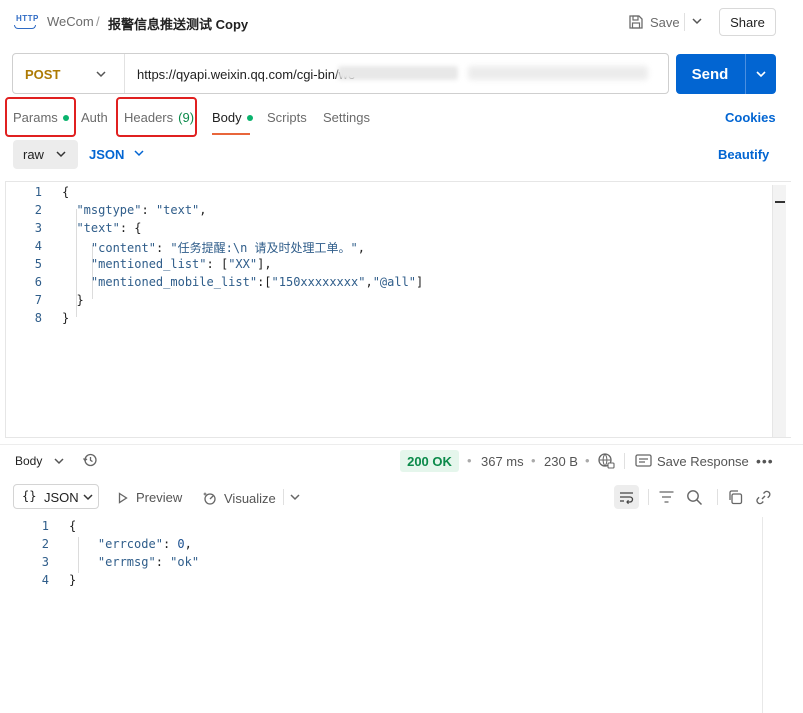 Image resolution: width=803 pixels, height=713 pixels. I want to click on play-icon, so click(123, 497).